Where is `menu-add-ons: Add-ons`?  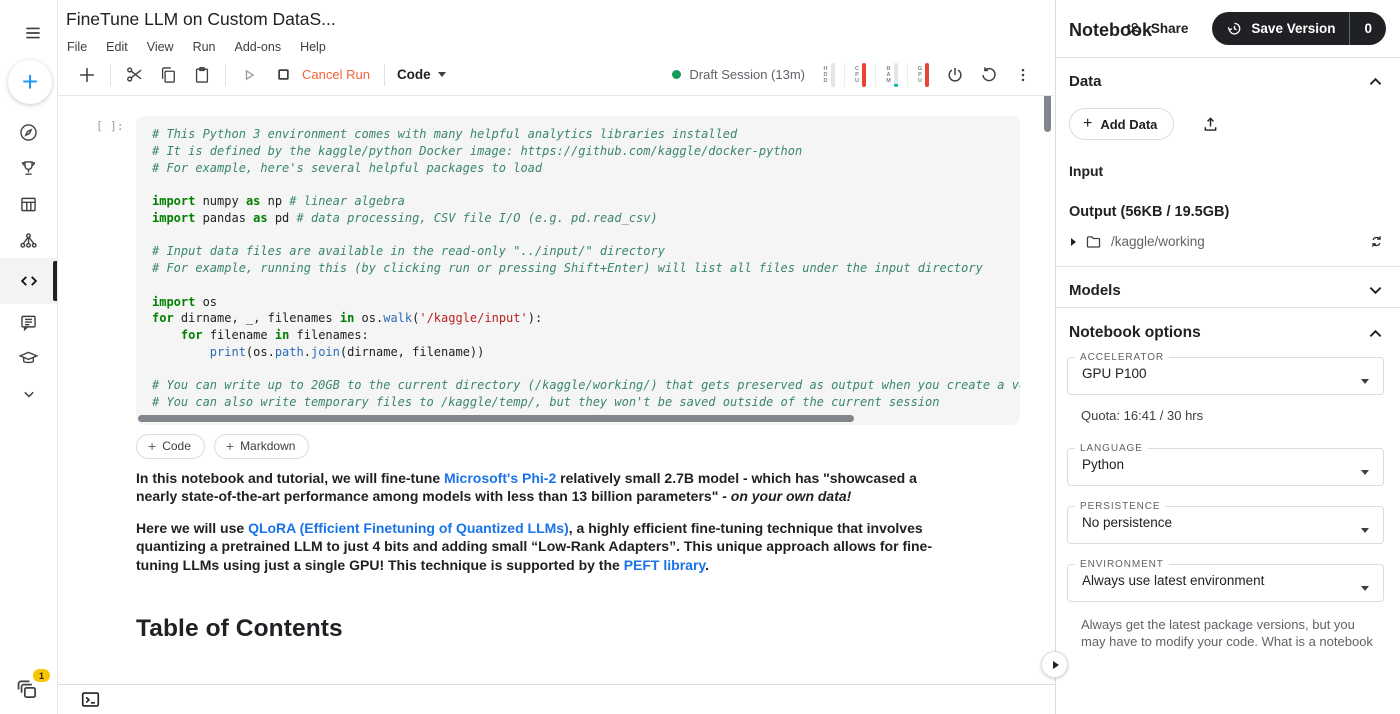
menu-add-ons: Add-ons is located at coordinates (258, 47).